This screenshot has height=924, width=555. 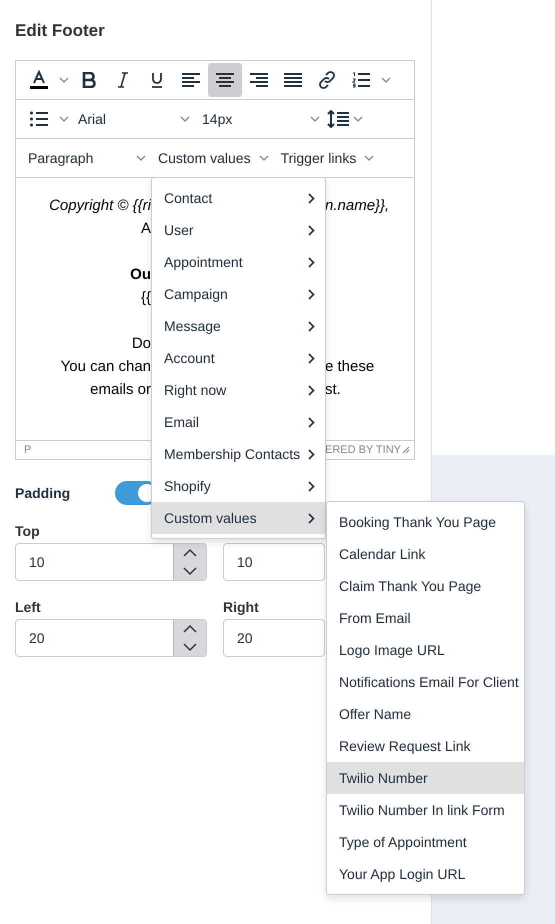 What do you see at coordinates (259, 80) in the screenshot?
I see `align-right-icon` at bounding box center [259, 80].